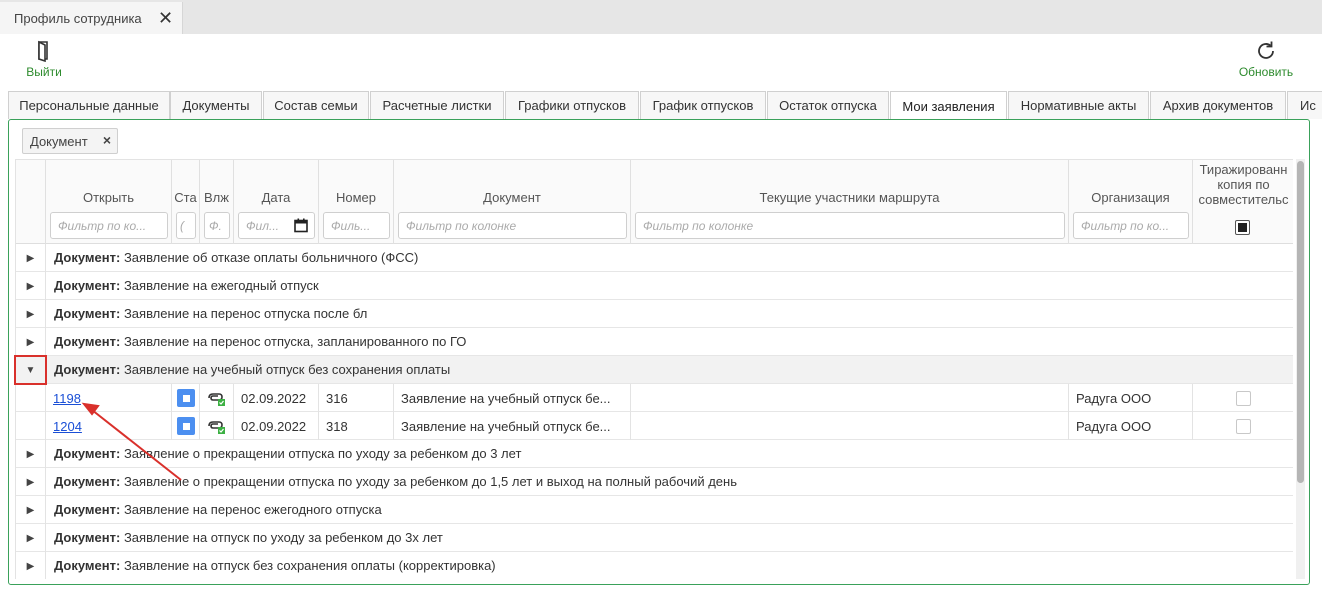 This screenshot has width=1322, height=592. Describe the element at coordinates (109, 398) in the screenshot. I see `cell-open: 1198` at that location.